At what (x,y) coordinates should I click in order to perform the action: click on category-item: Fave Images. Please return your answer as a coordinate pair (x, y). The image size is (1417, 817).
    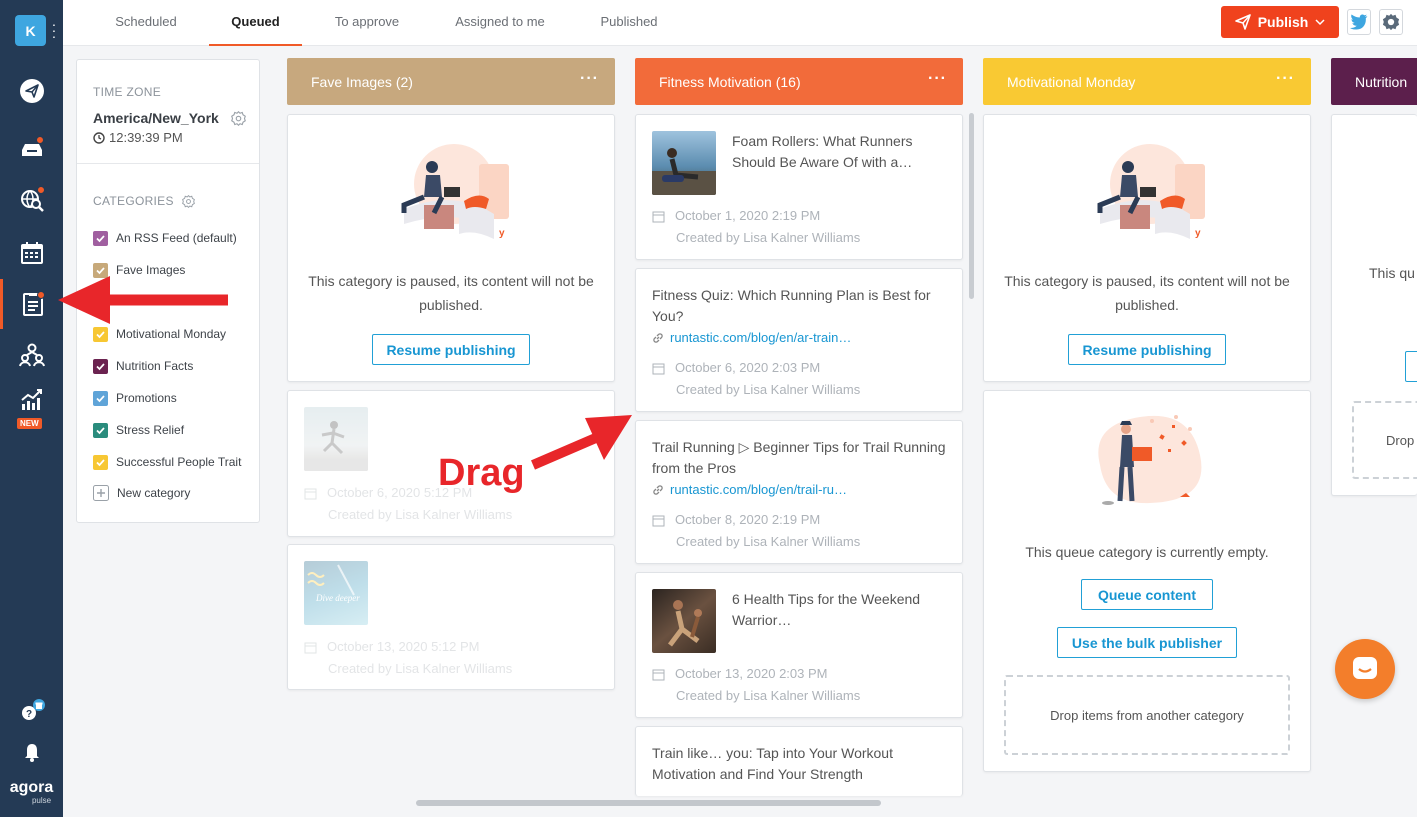
    Looking at the image, I should click on (174, 270).